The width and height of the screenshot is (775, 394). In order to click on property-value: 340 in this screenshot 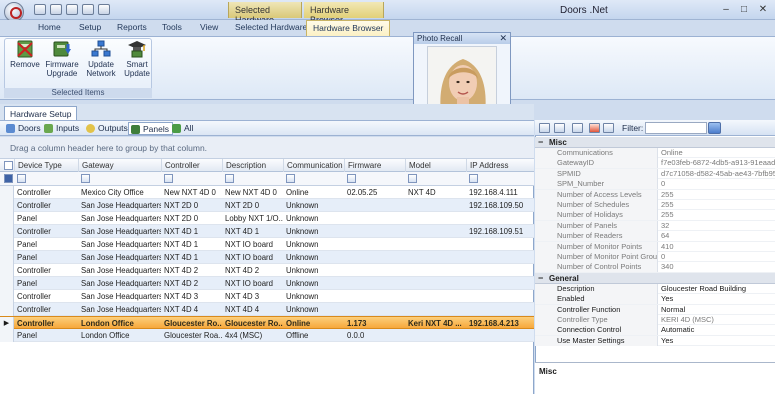, I will do `click(717, 267)`.